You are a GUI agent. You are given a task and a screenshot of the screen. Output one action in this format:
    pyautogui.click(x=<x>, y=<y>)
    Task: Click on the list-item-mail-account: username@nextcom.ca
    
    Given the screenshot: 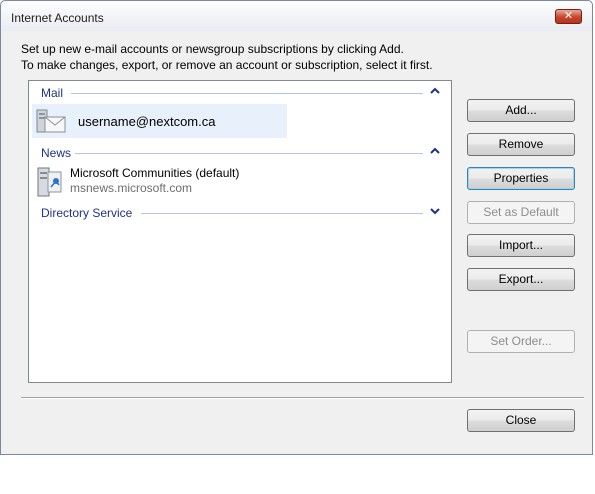 What is the action you would take?
    pyautogui.click(x=159, y=121)
    